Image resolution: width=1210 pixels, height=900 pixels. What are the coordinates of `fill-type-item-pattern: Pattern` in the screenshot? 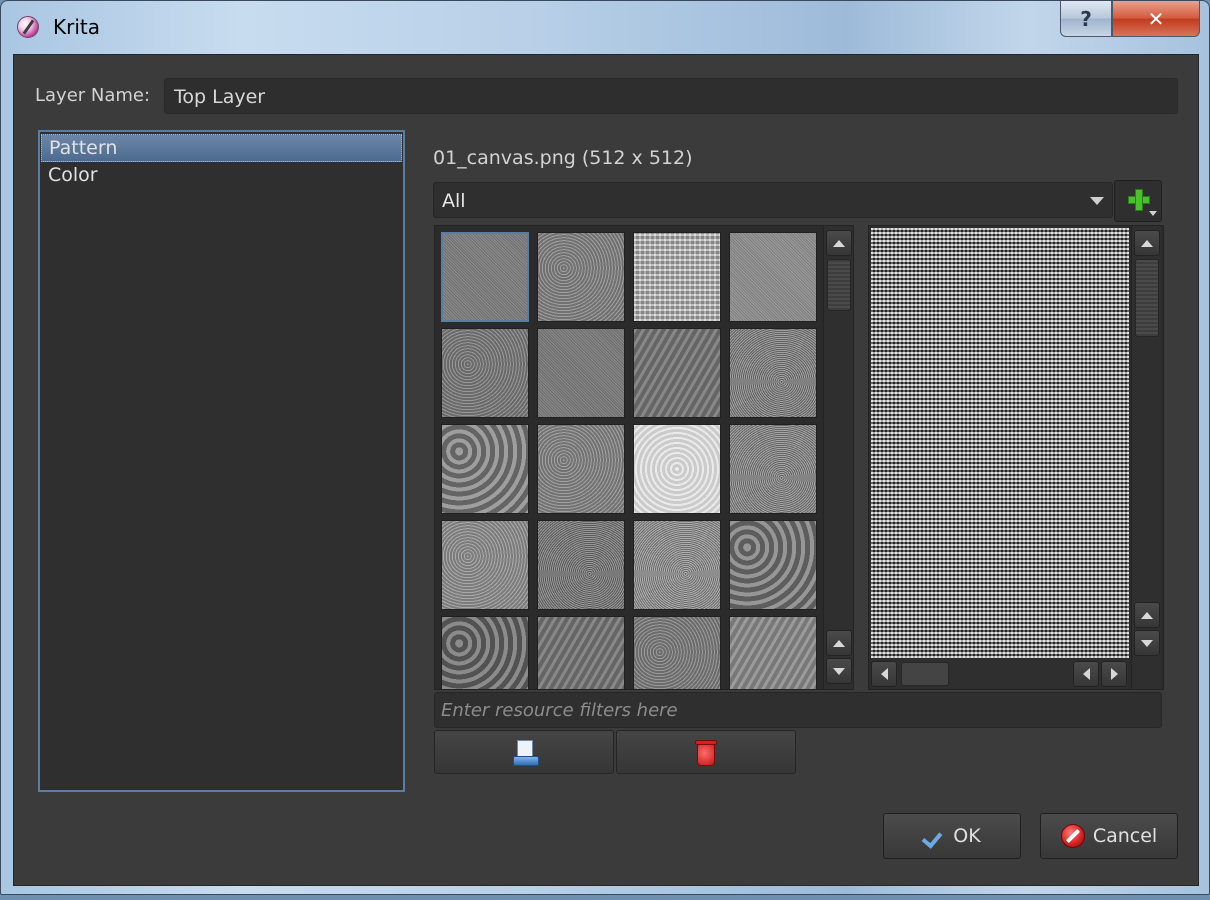 It's located at (221, 148).